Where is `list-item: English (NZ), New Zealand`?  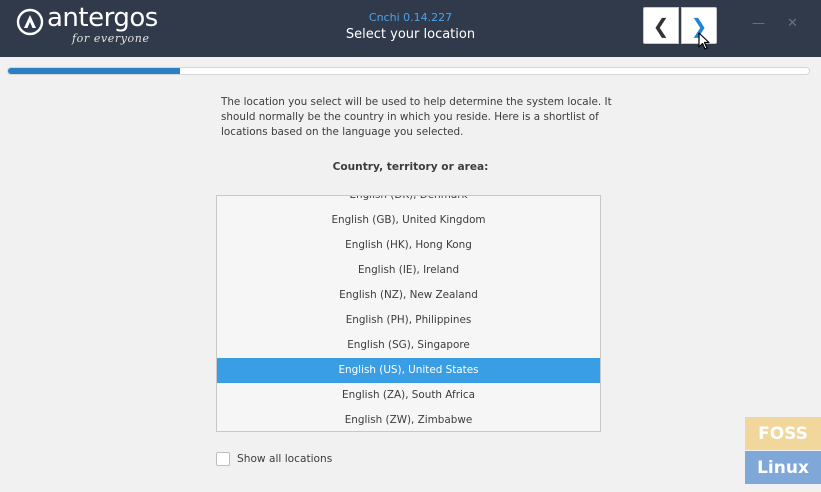
list-item: English (NZ), New Zealand is located at coordinates (408, 295).